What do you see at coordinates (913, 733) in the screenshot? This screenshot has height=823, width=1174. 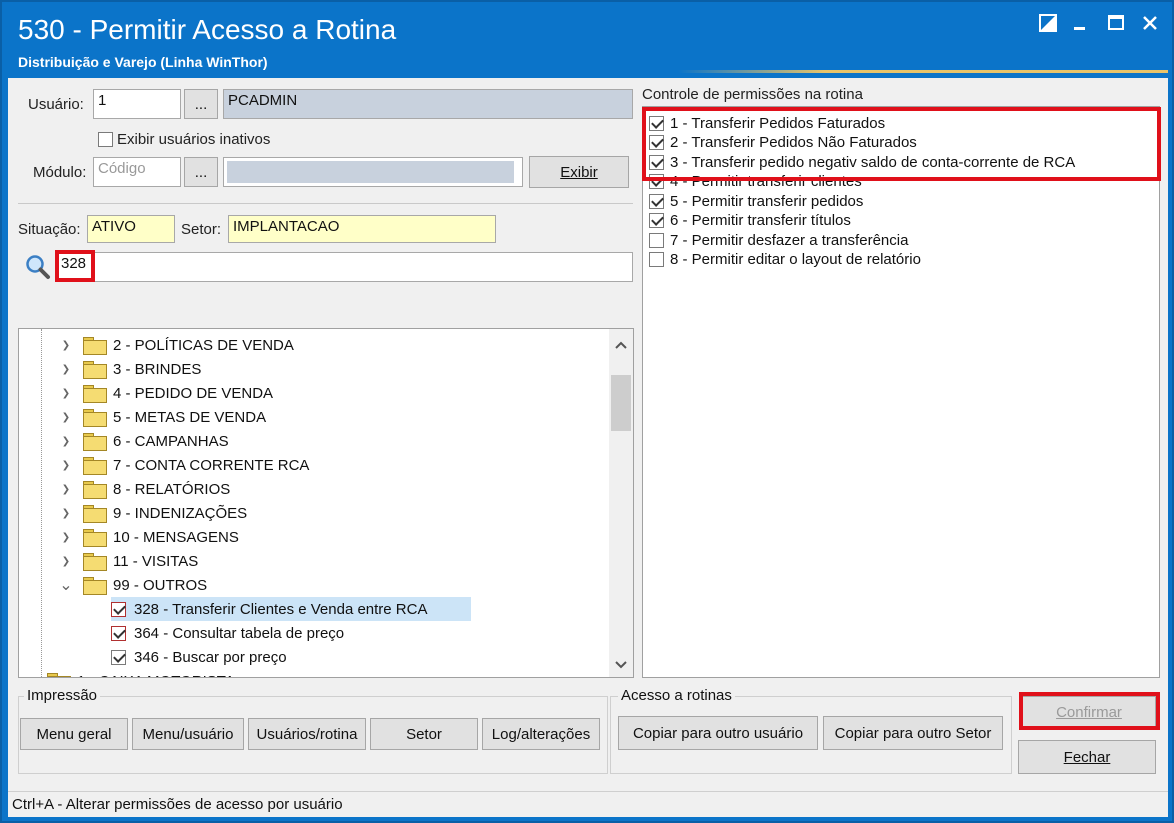 I see `copy-to-setor-button: Copiar para outro Setor` at bounding box center [913, 733].